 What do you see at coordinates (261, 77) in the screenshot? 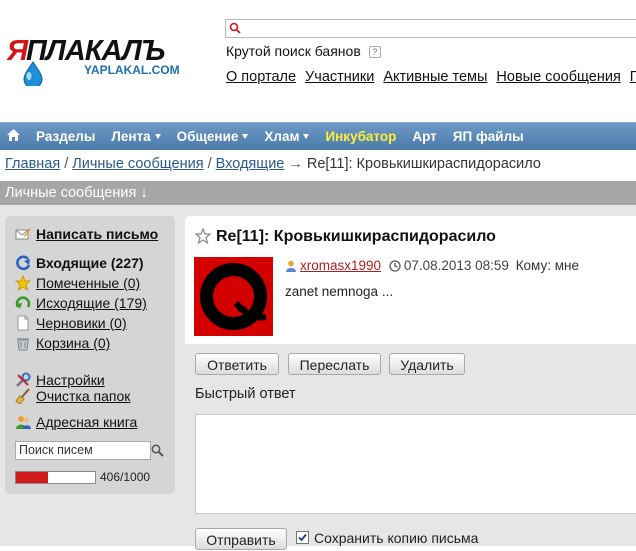
I see `top-link-about: О портале` at bounding box center [261, 77].